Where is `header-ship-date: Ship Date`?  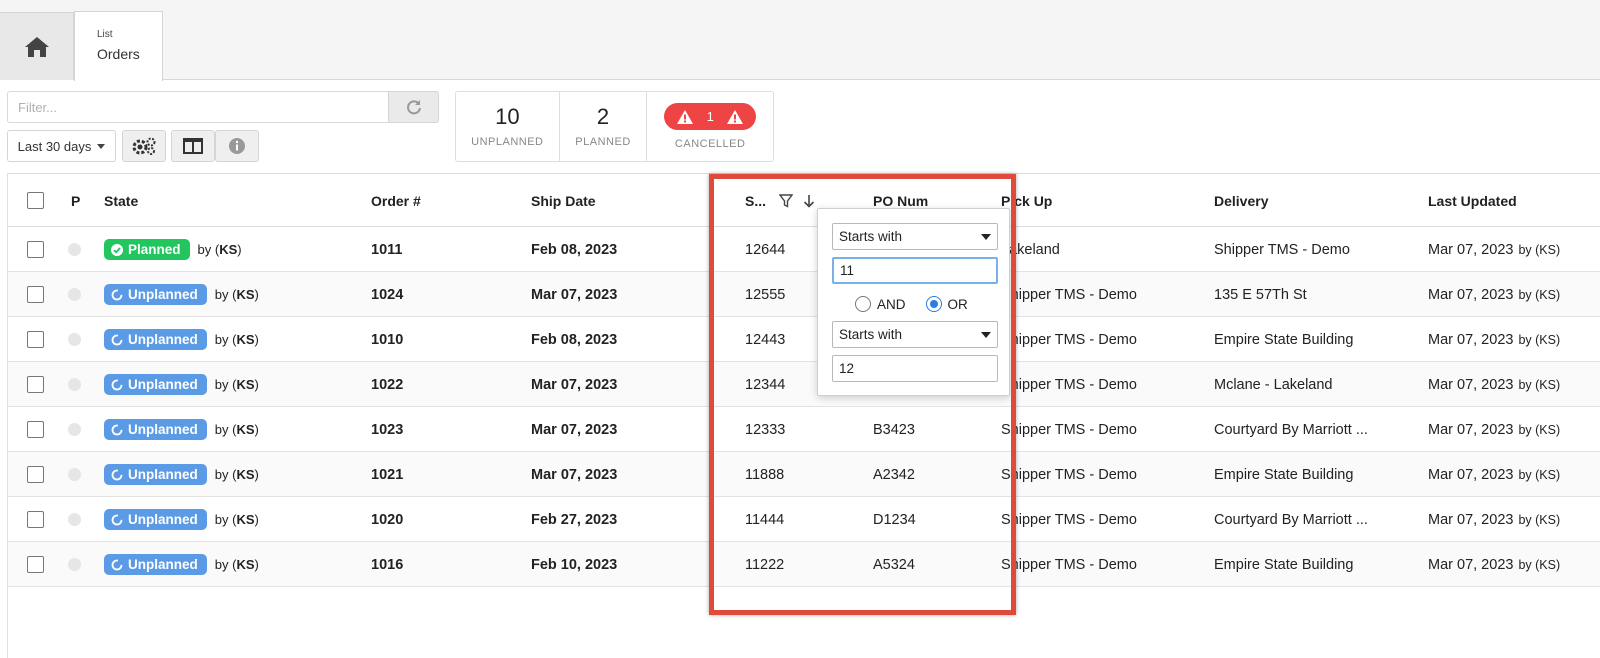
header-ship-date: Ship Date is located at coordinates (563, 200).